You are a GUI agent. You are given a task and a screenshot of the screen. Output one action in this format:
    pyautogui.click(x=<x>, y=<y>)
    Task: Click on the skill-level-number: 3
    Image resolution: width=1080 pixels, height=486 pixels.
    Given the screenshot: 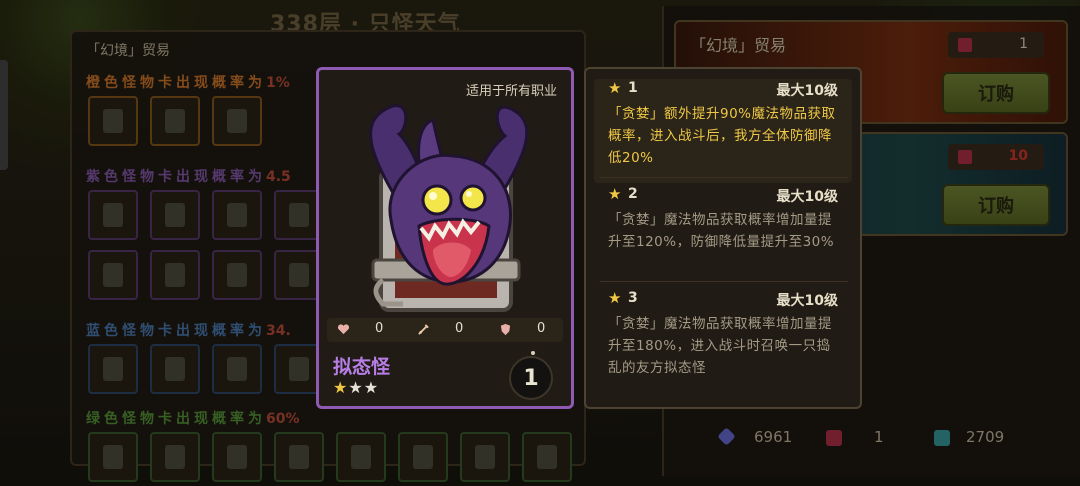 What is the action you would take?
    pyautogui.click(x=633, y=298)
    